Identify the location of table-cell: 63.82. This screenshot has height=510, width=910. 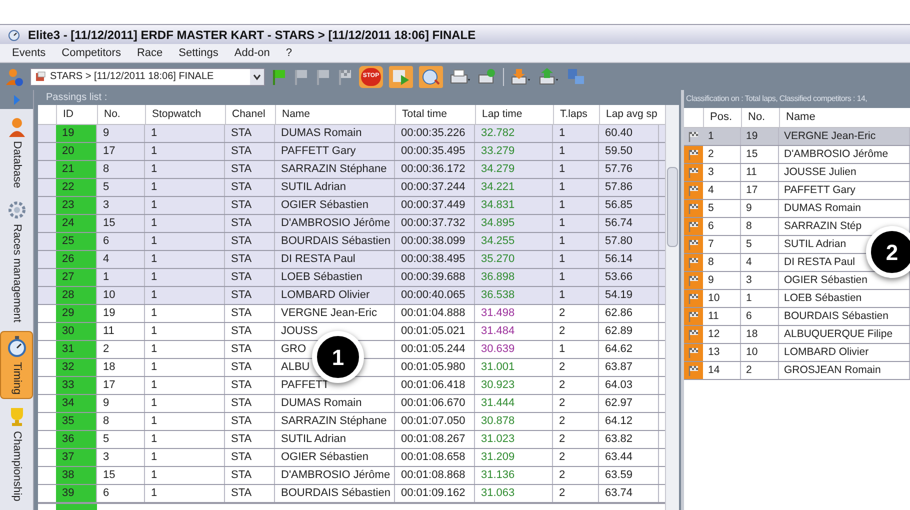
(629, 439).